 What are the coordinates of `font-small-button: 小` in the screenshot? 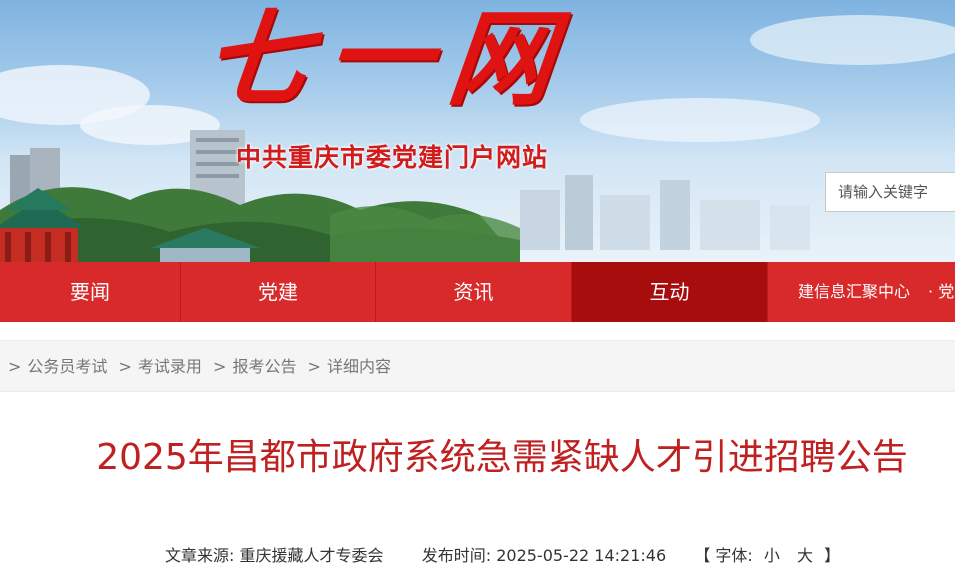 It's located at (772, 555).